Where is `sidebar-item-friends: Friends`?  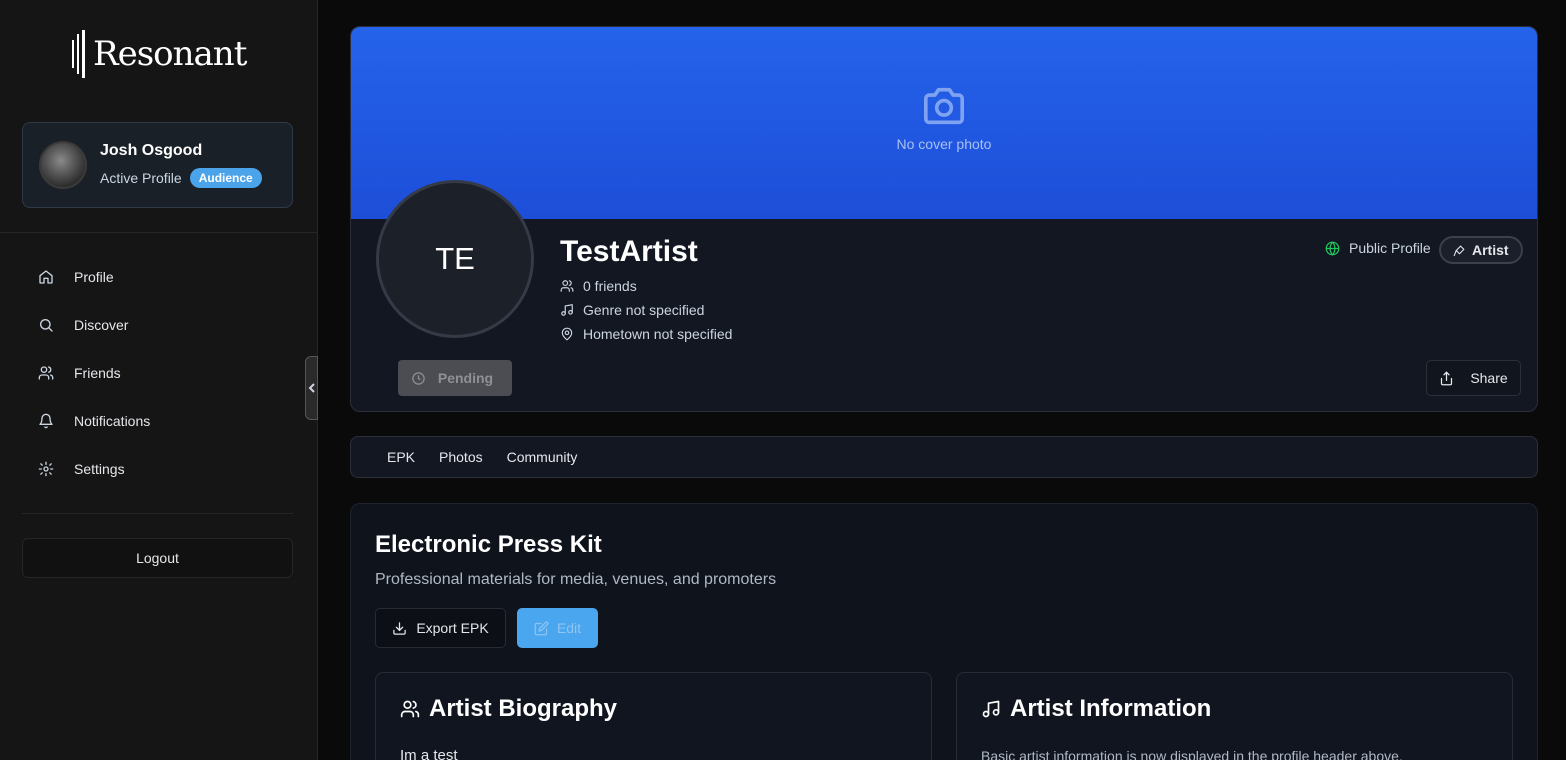
sidebar-item-friends: Friends is located at coordinates (157, 373).